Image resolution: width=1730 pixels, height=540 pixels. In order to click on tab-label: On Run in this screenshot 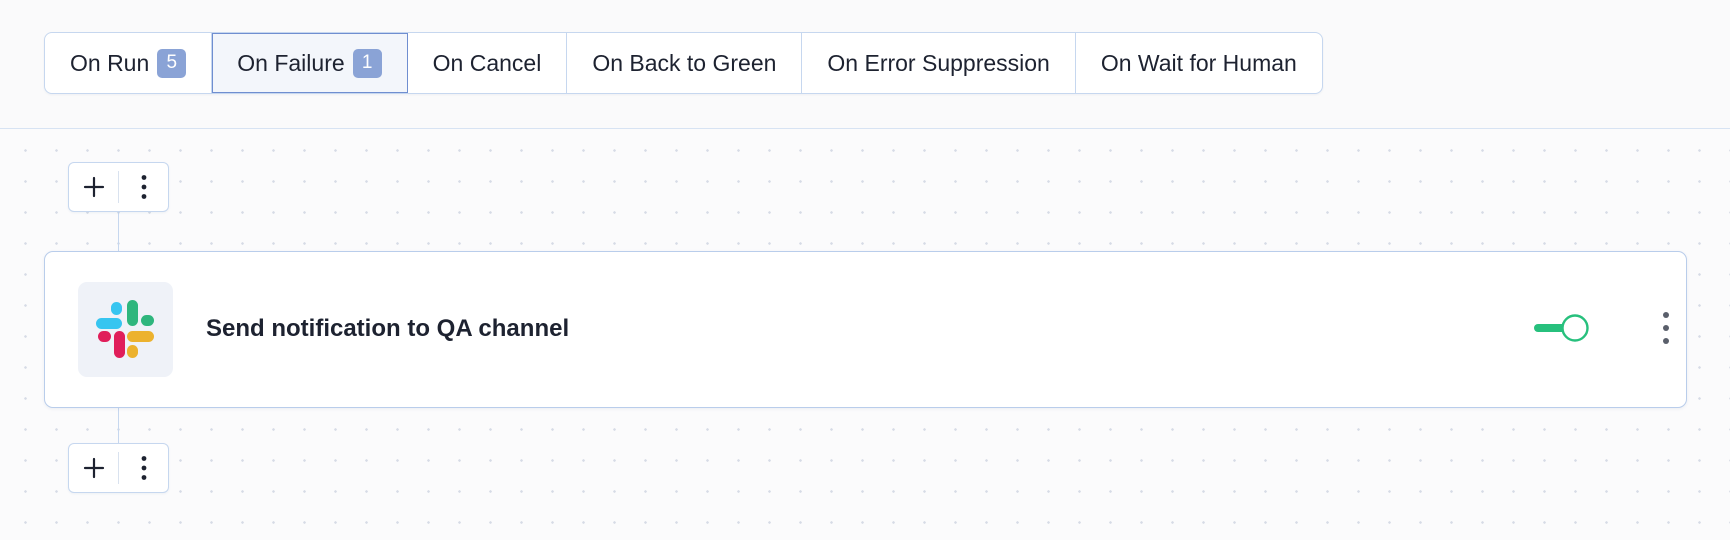, I will do `click(110, 62)`.